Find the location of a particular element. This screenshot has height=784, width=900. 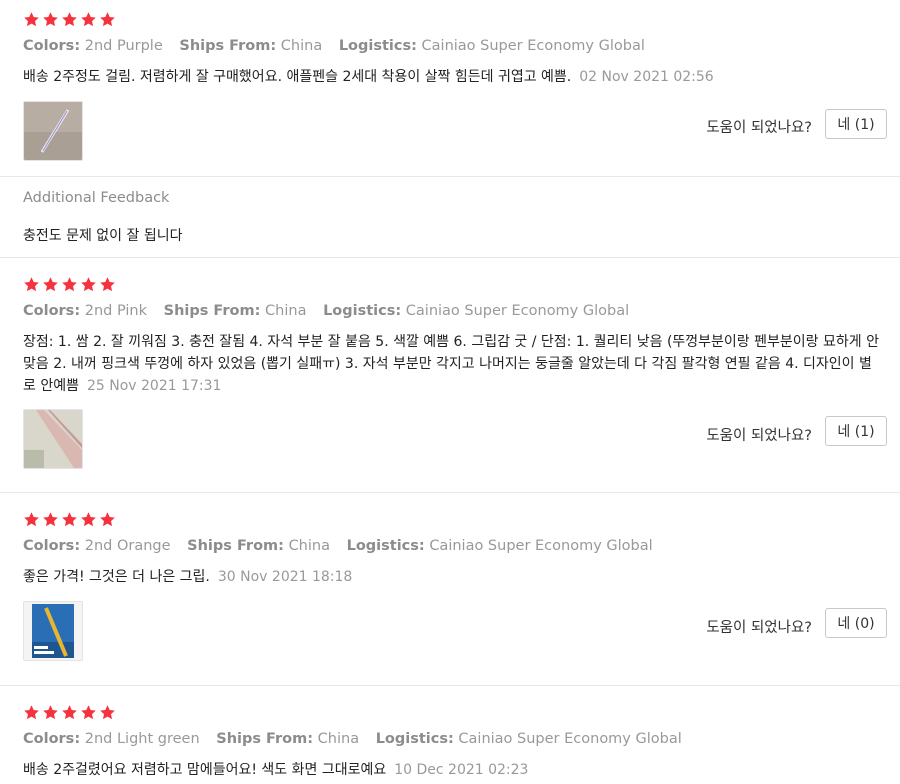

color-value: 2nd Pink is located at coordinates (116, 311).